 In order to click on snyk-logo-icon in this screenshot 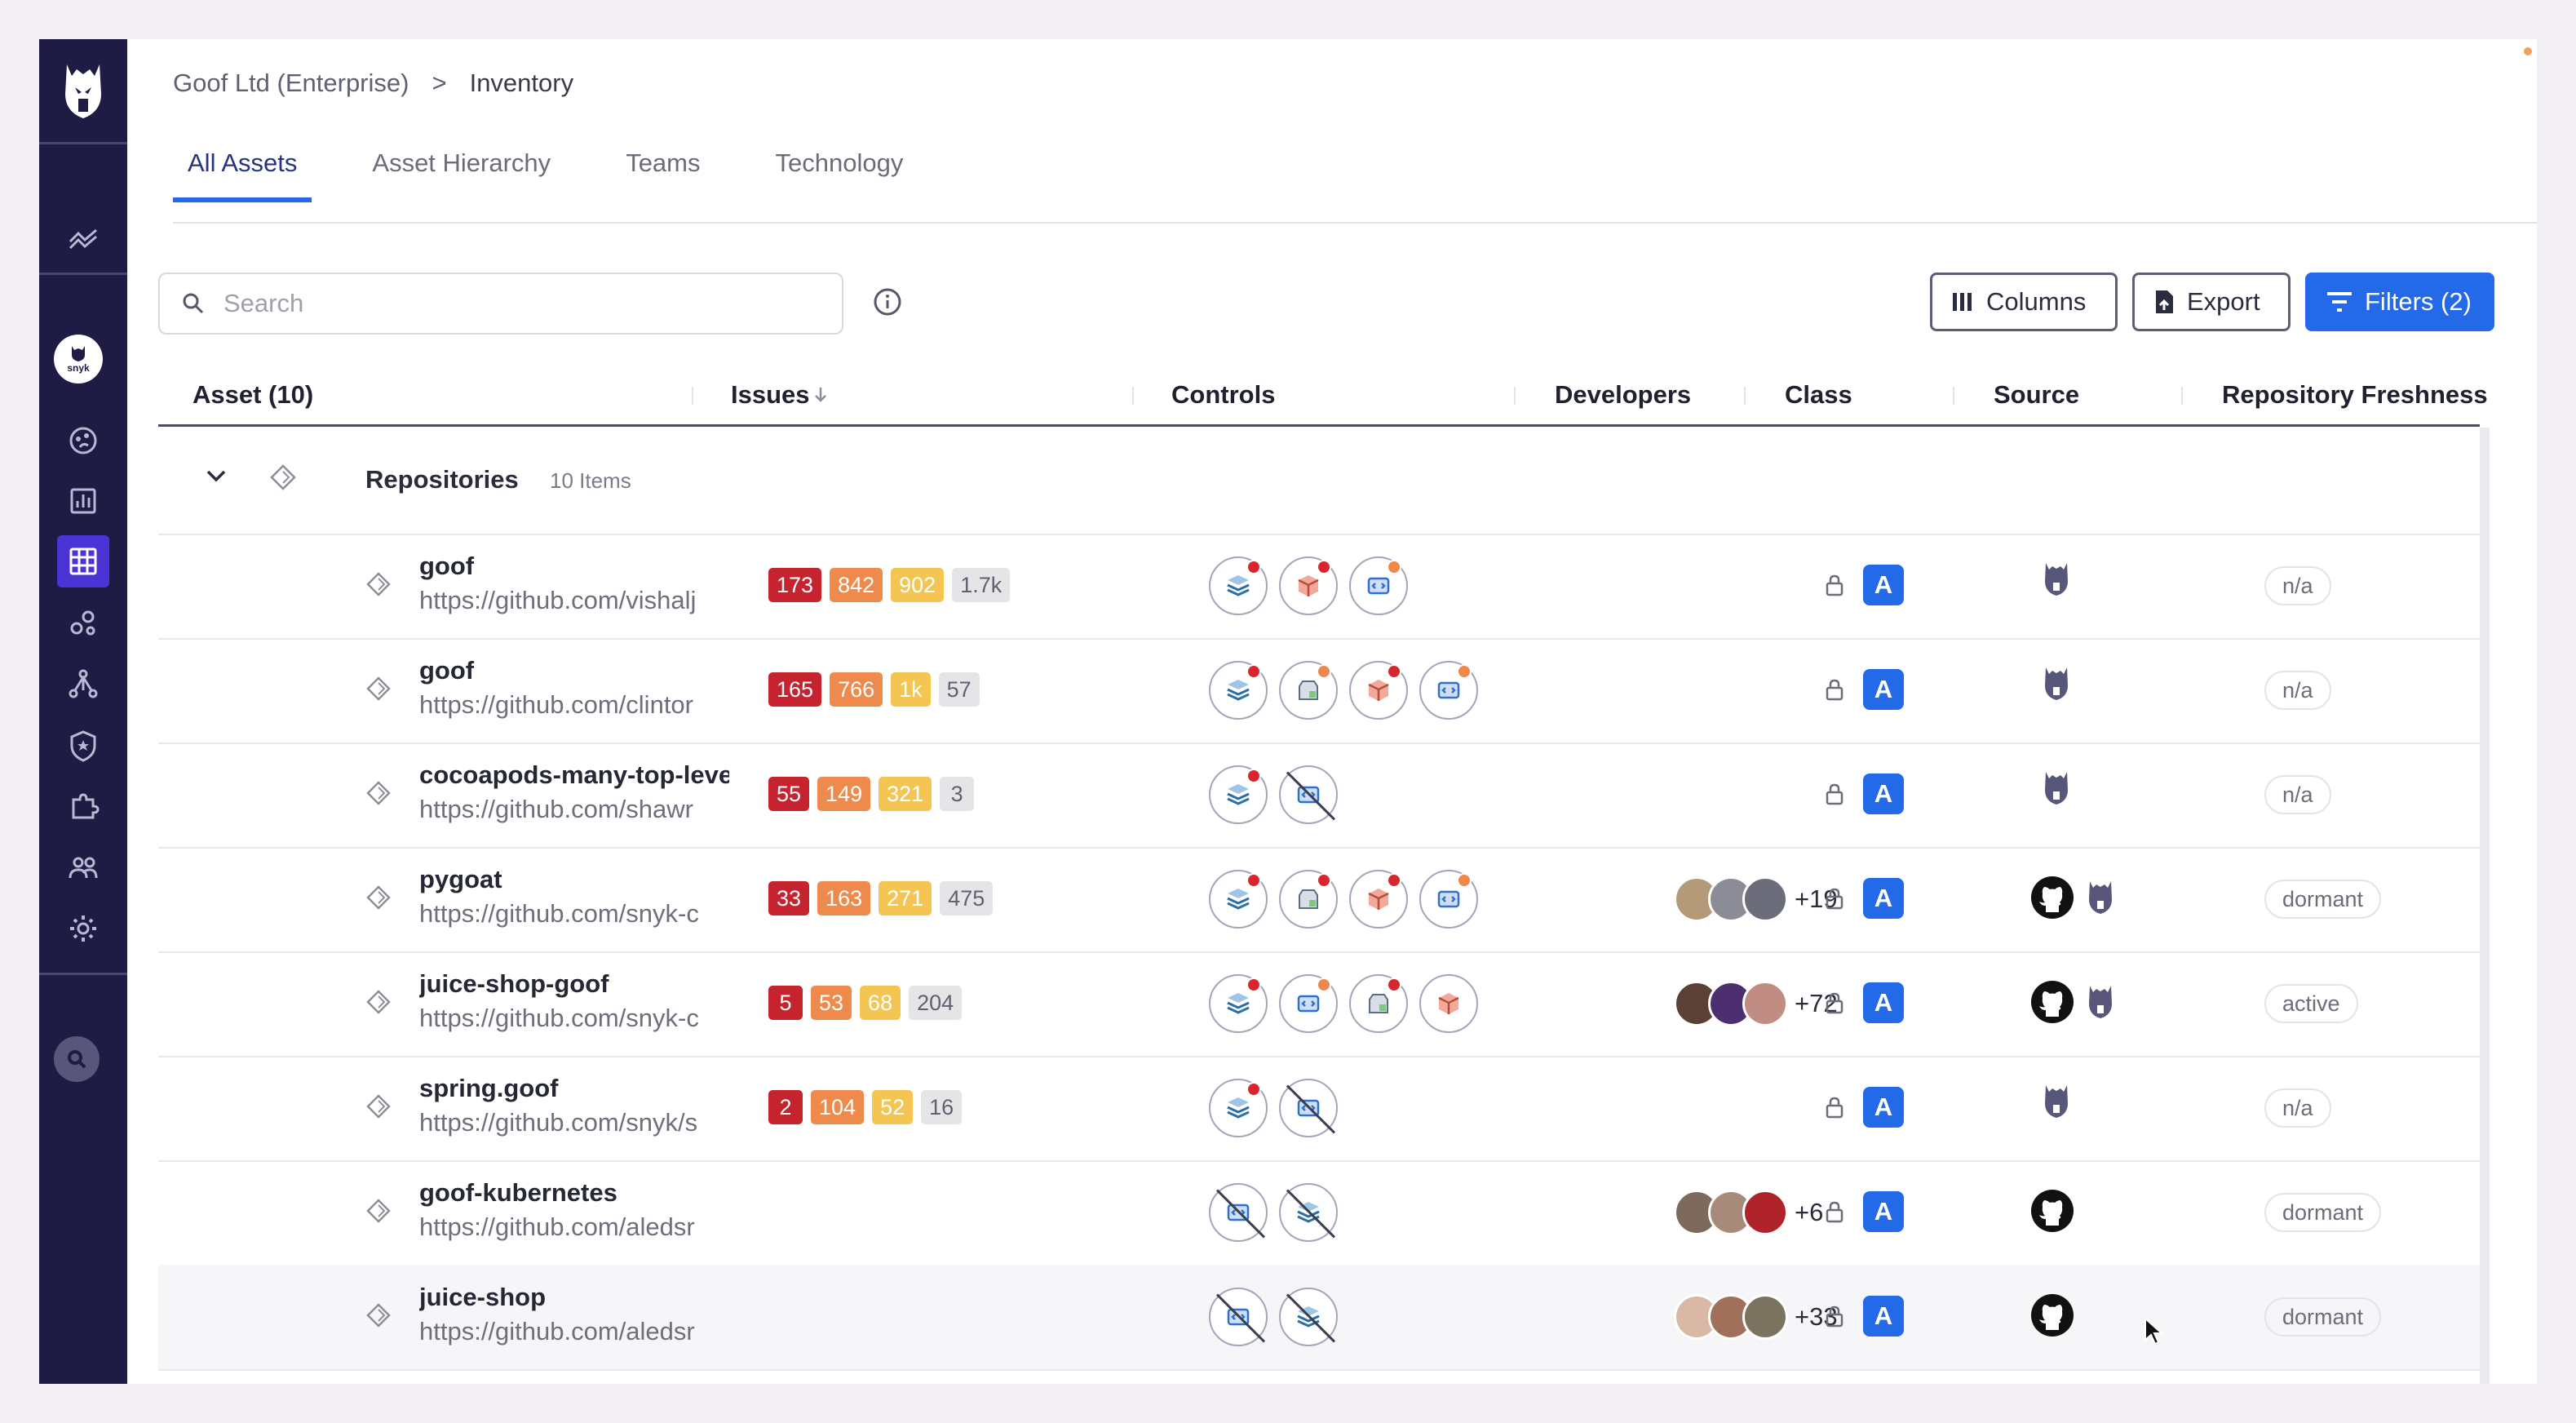, I will do `click(83, 90)`.